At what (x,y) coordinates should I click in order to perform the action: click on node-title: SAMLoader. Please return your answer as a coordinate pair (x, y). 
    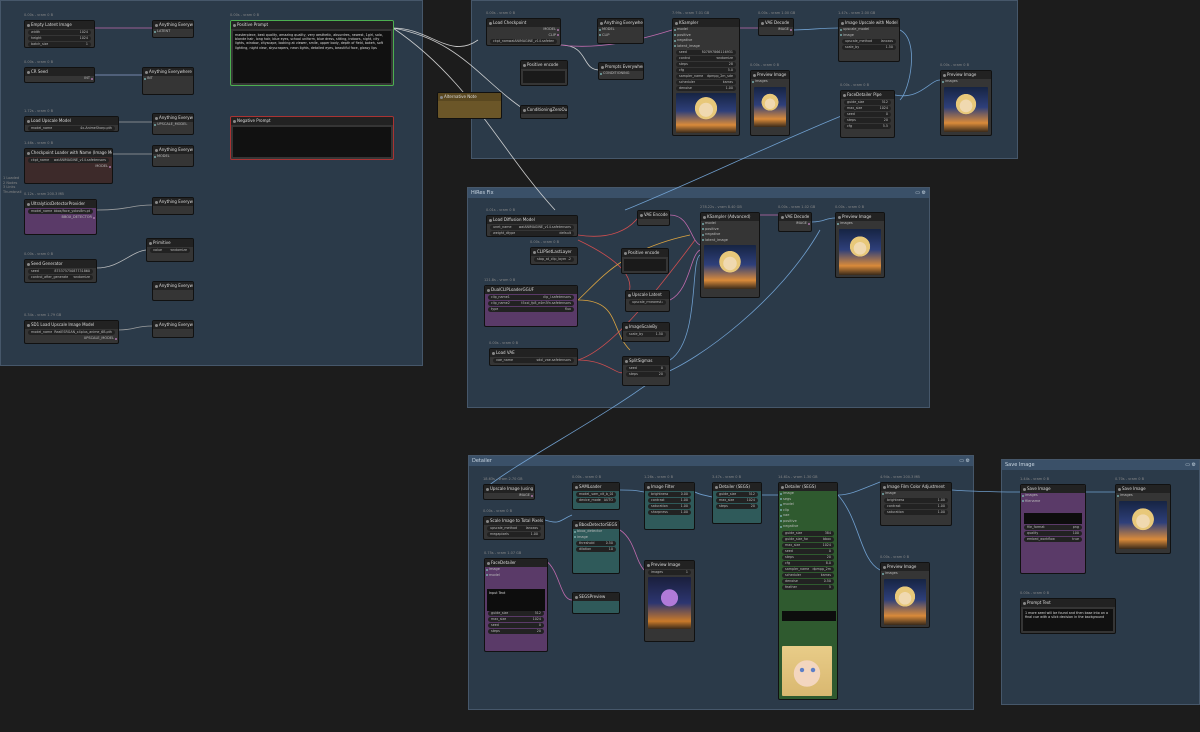
    Looking at the image, I should click on (596, 487).